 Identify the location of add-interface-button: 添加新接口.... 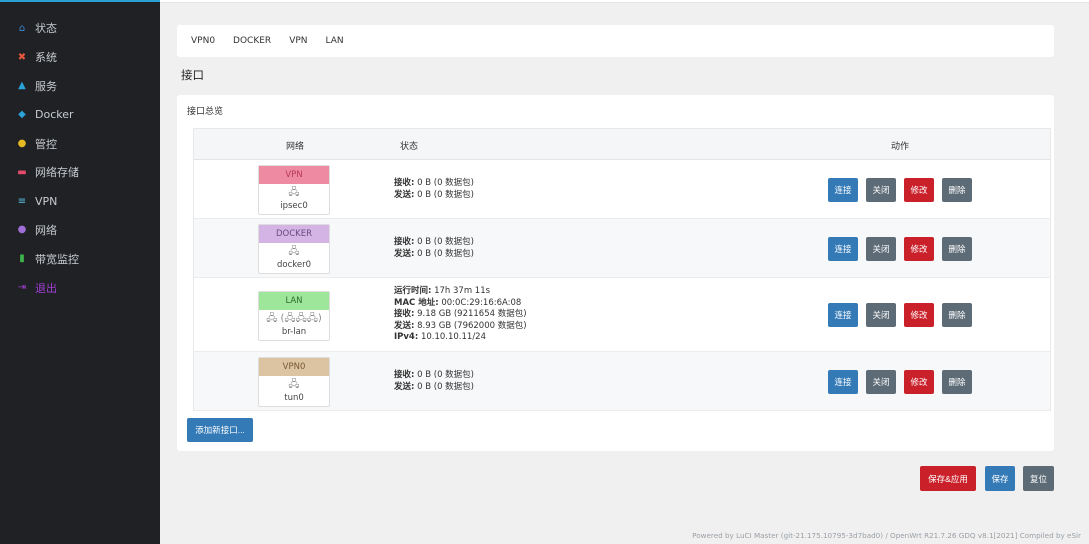
(220, 430).